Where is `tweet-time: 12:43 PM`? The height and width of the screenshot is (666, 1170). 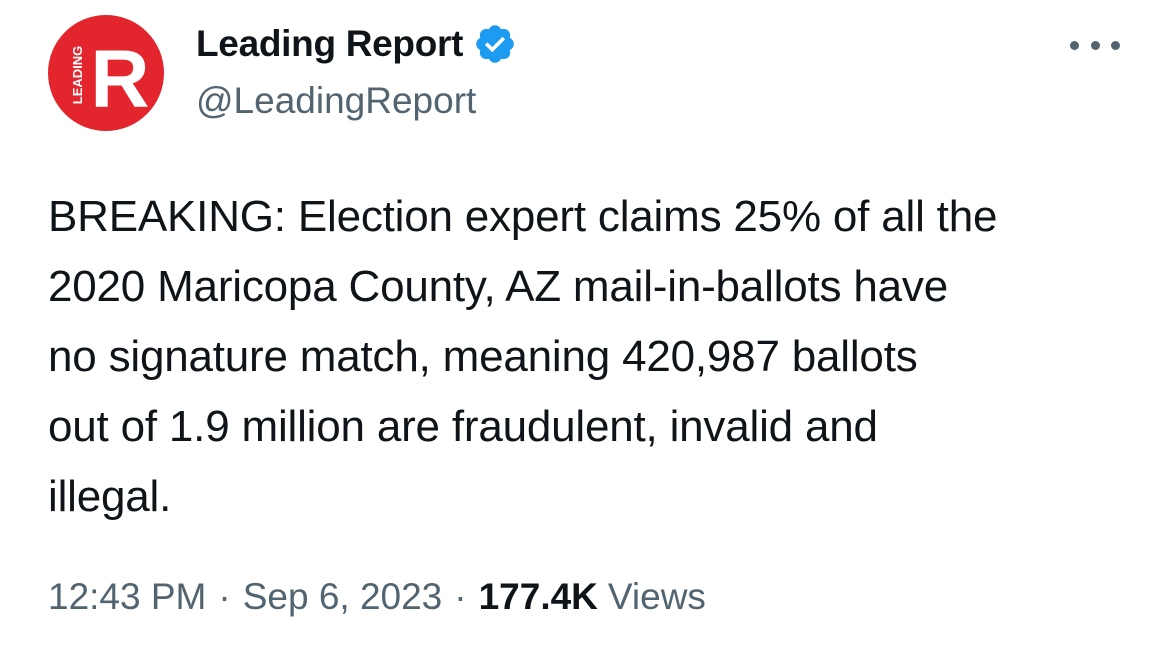
tweet-time: 12:43 PM is located at coordinates (127, 597).